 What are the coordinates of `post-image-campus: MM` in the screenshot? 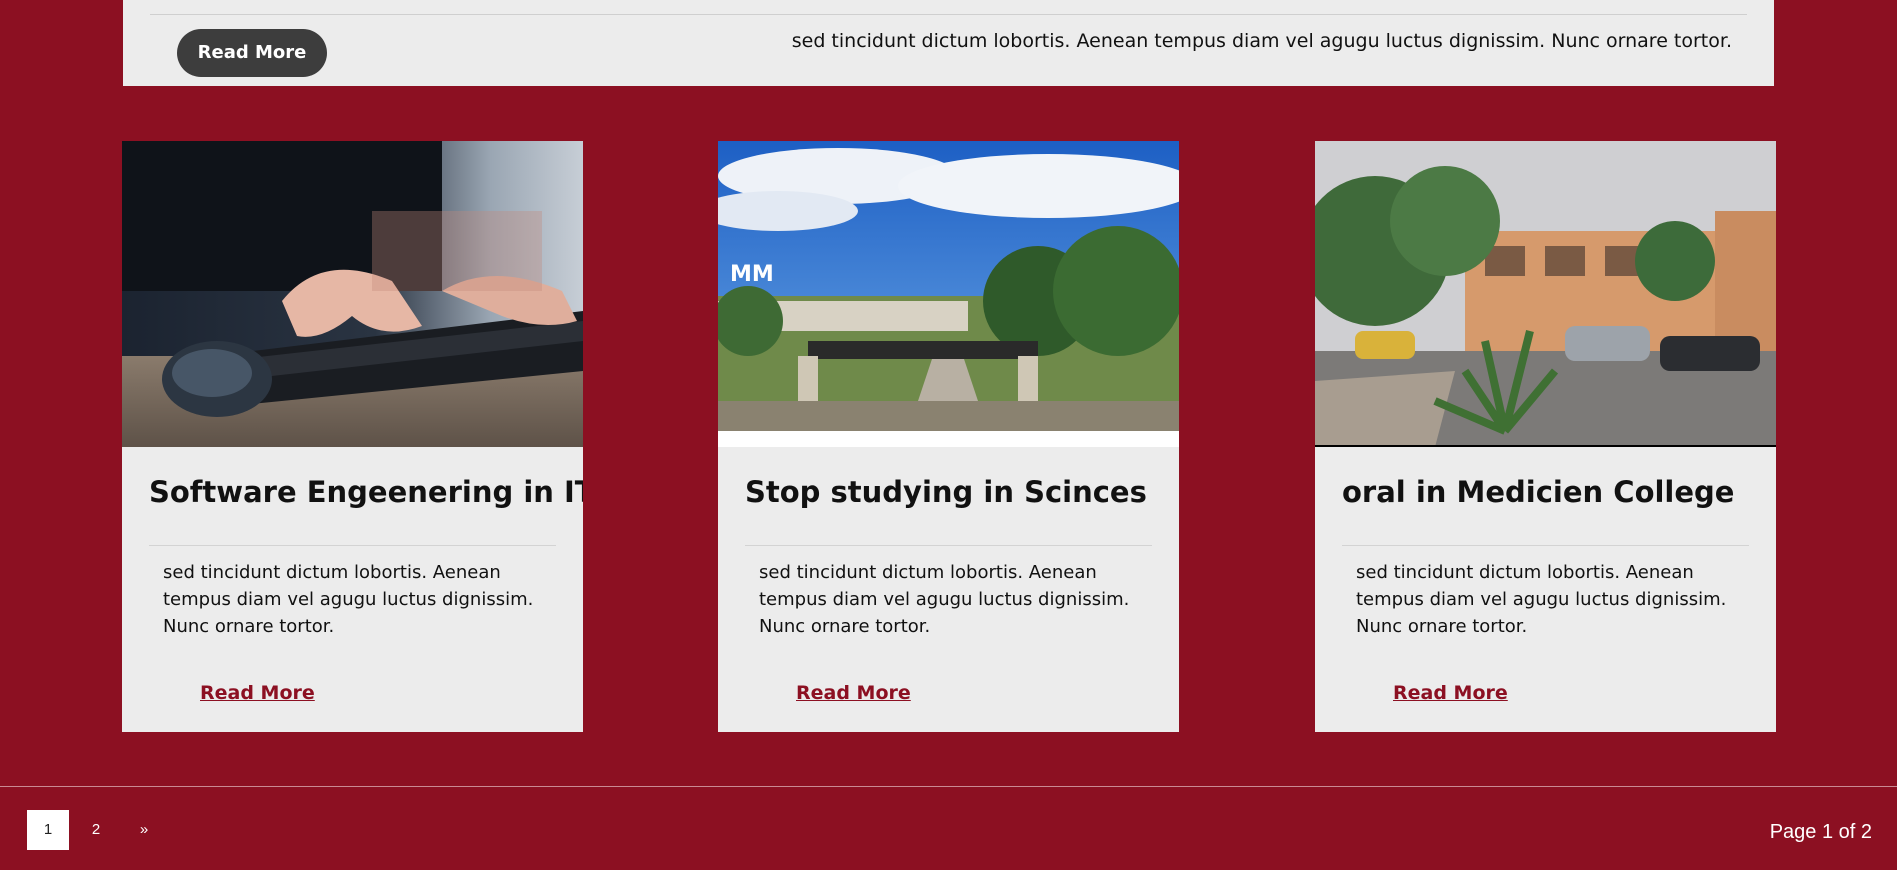 It's located at (948, 294).